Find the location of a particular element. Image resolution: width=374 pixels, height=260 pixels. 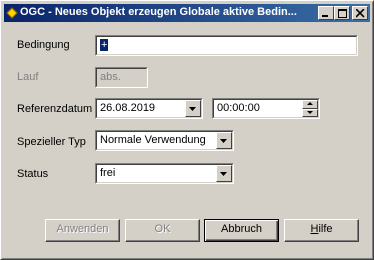

spezieller-typ-select: Normale Verwendung is located at coordinates (164, 140).